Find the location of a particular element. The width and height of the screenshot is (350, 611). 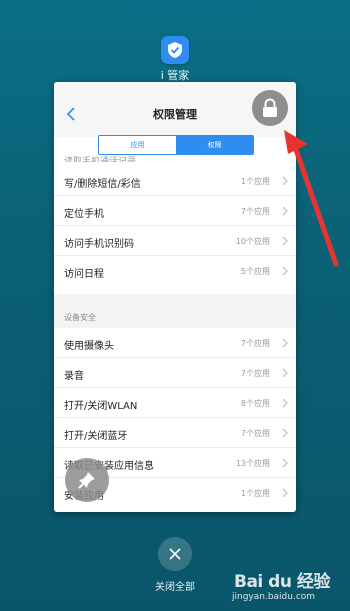

list-item-partial: 读取手机通话记录 is located at coordinates (100, 159).